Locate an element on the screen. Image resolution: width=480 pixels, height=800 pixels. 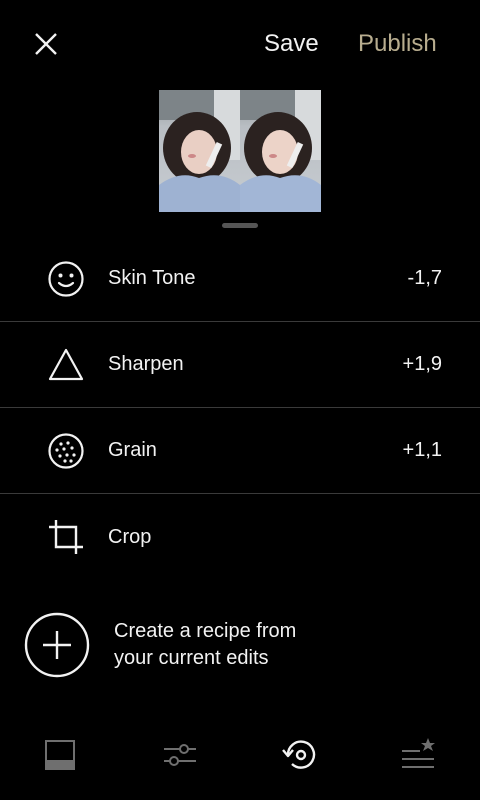
create-recipe-button: Create a recipe from your current edits is located at coordinates (234, 645).